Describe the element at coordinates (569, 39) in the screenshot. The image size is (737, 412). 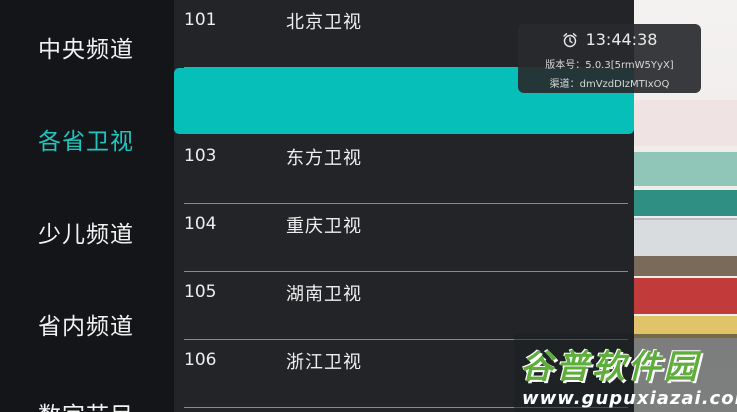
I see `alarm-clock-icon` at that location.